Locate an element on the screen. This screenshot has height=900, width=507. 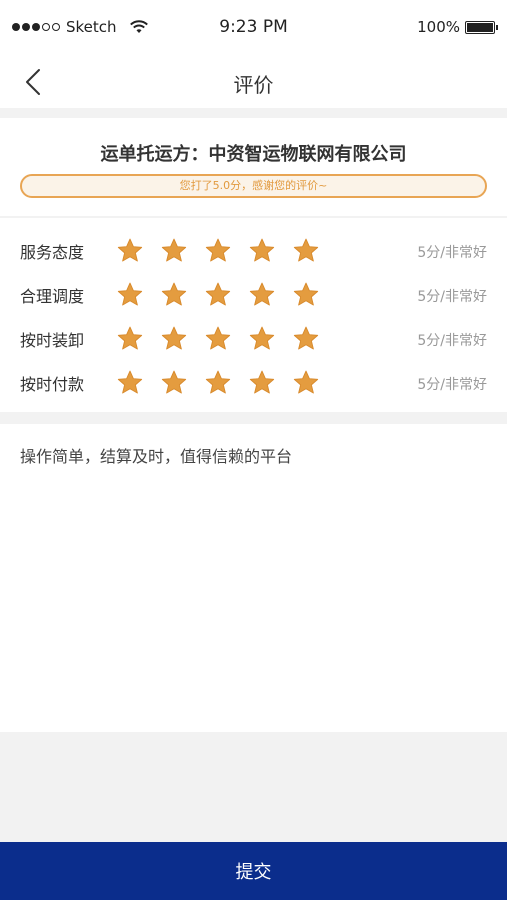
rating-label: 按时装卸 is located at coordinates (52, 340).